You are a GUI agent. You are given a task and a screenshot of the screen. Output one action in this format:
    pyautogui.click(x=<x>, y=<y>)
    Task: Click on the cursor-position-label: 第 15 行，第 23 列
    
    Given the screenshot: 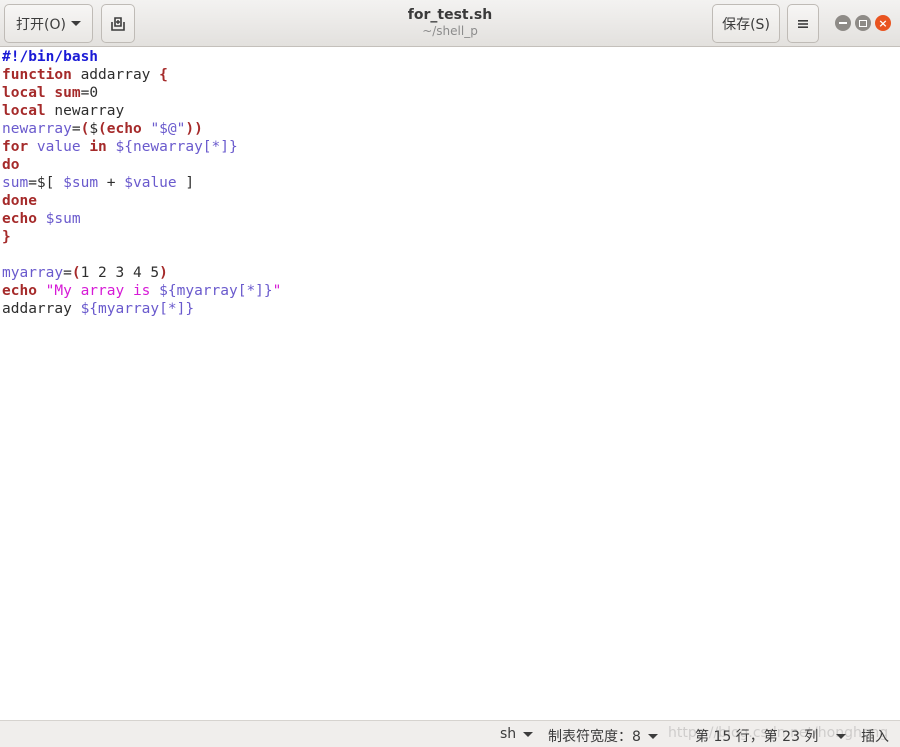 What is the action you would take?
    pyautogui.click(x=757, y=737)
    